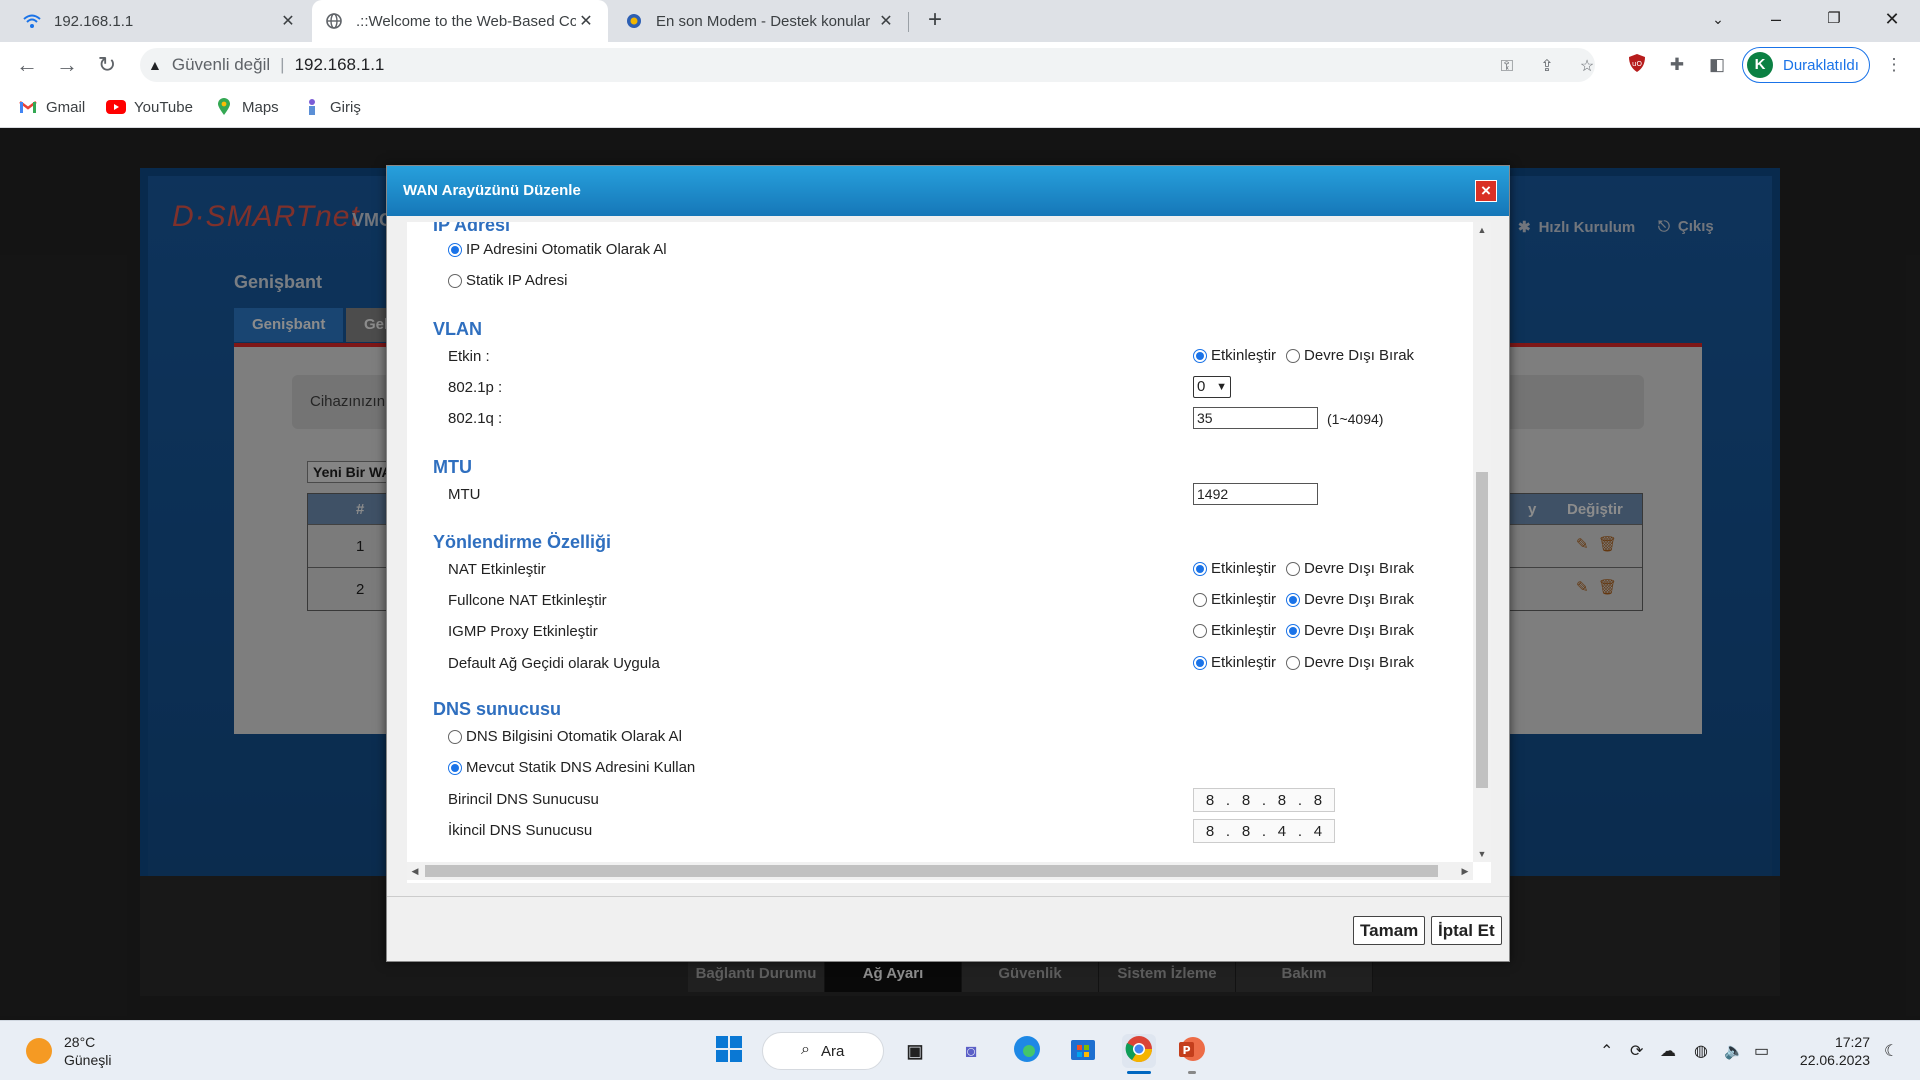 The width and height of the screenshot is (1920, 1080). I want to click on cloud-icon: ☁, so click(1668, 1051).